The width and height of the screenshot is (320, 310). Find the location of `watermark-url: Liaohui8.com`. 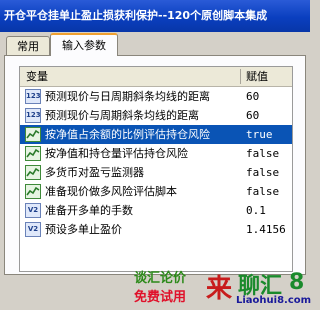

watermark-url: Liaohui8.com is located at coordinates (274, 300).